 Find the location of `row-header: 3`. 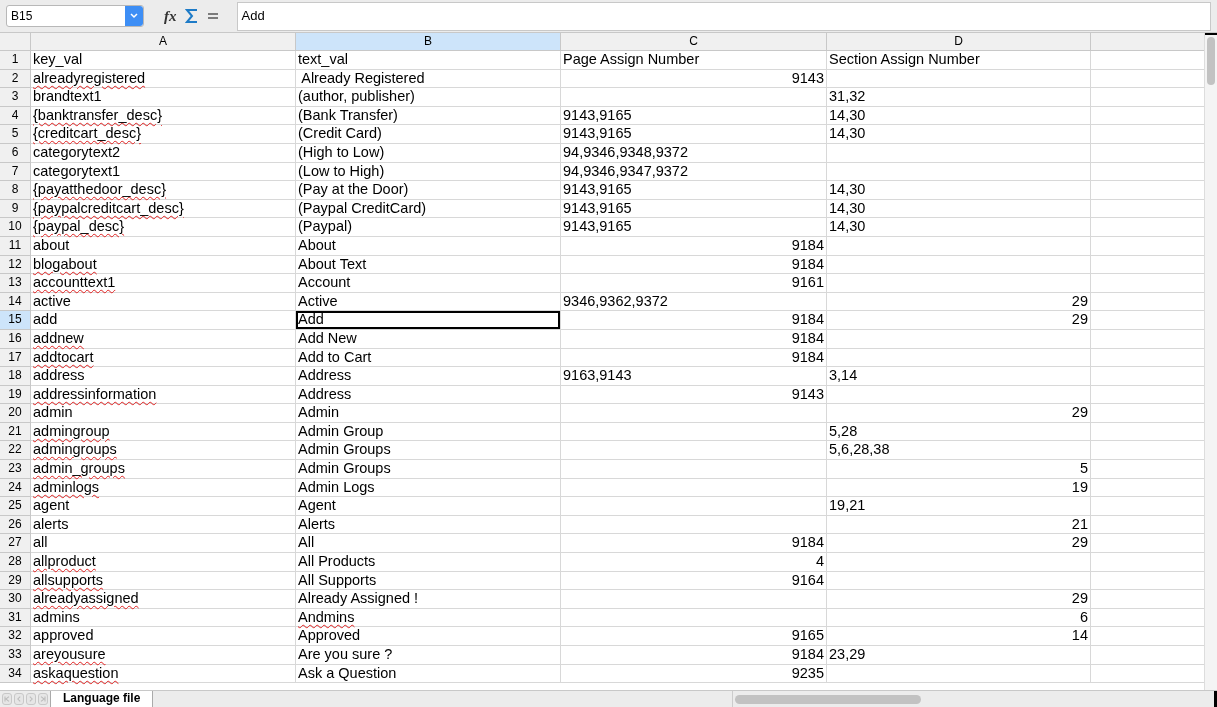

row-header: 3 is located at coordinates (15, 97).